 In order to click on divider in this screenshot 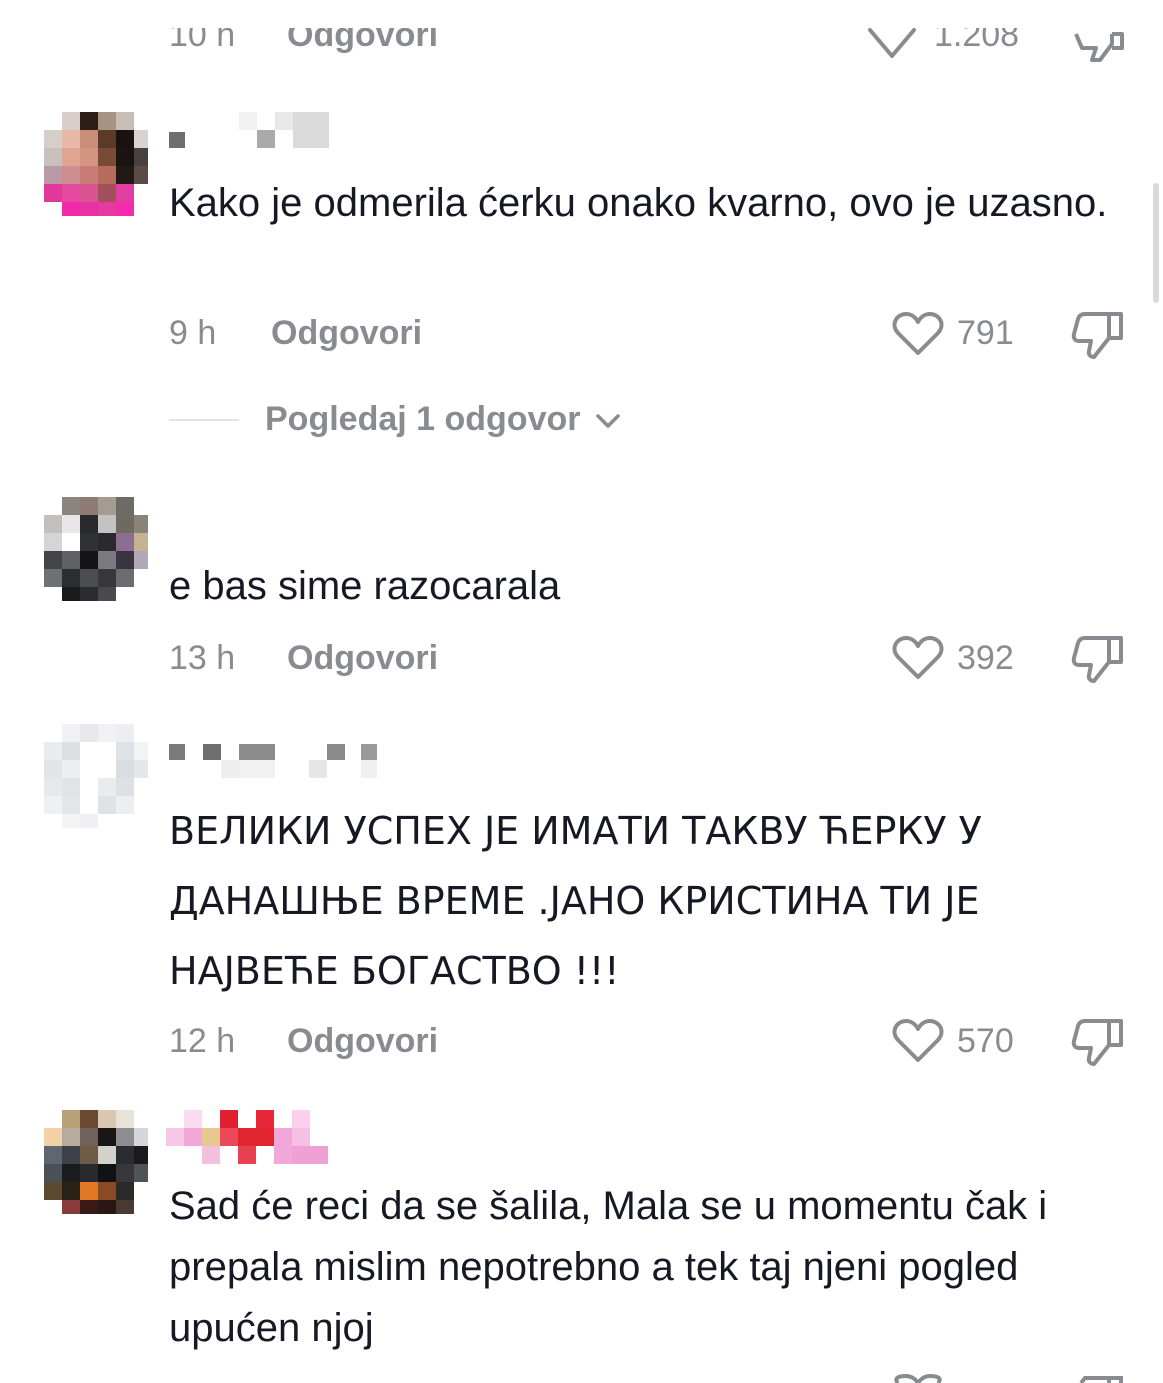, I will do `click(204, 420)`.